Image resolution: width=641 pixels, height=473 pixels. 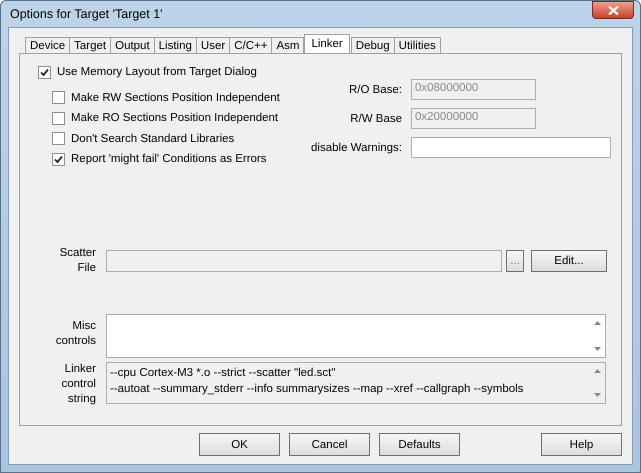 I want to click on tab: Asm, so click(x=287, y=45).